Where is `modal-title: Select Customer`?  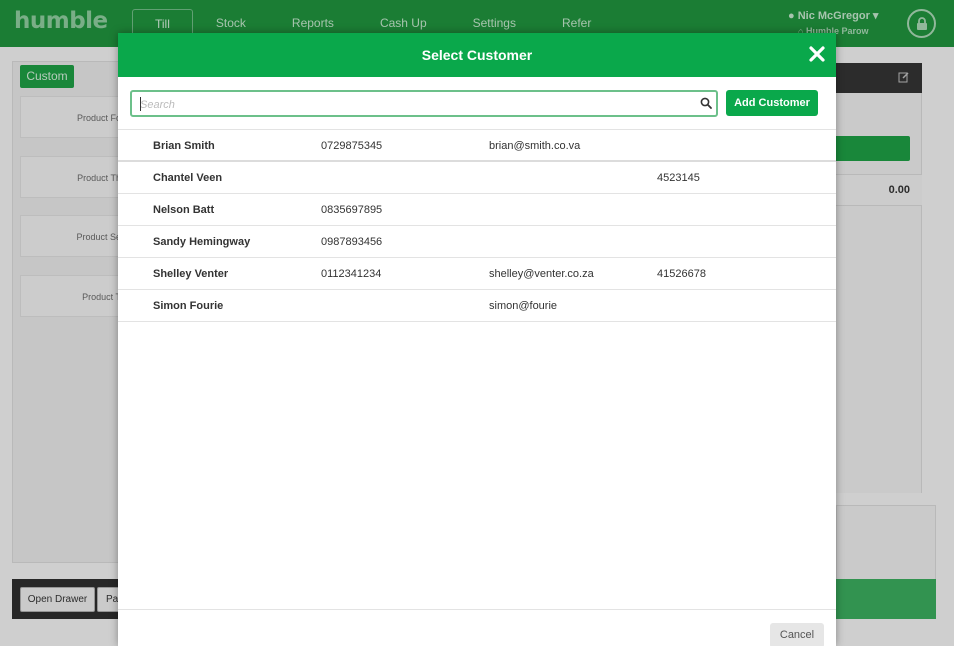 modal-title: Select Customer is located at coordinates (477, 55).